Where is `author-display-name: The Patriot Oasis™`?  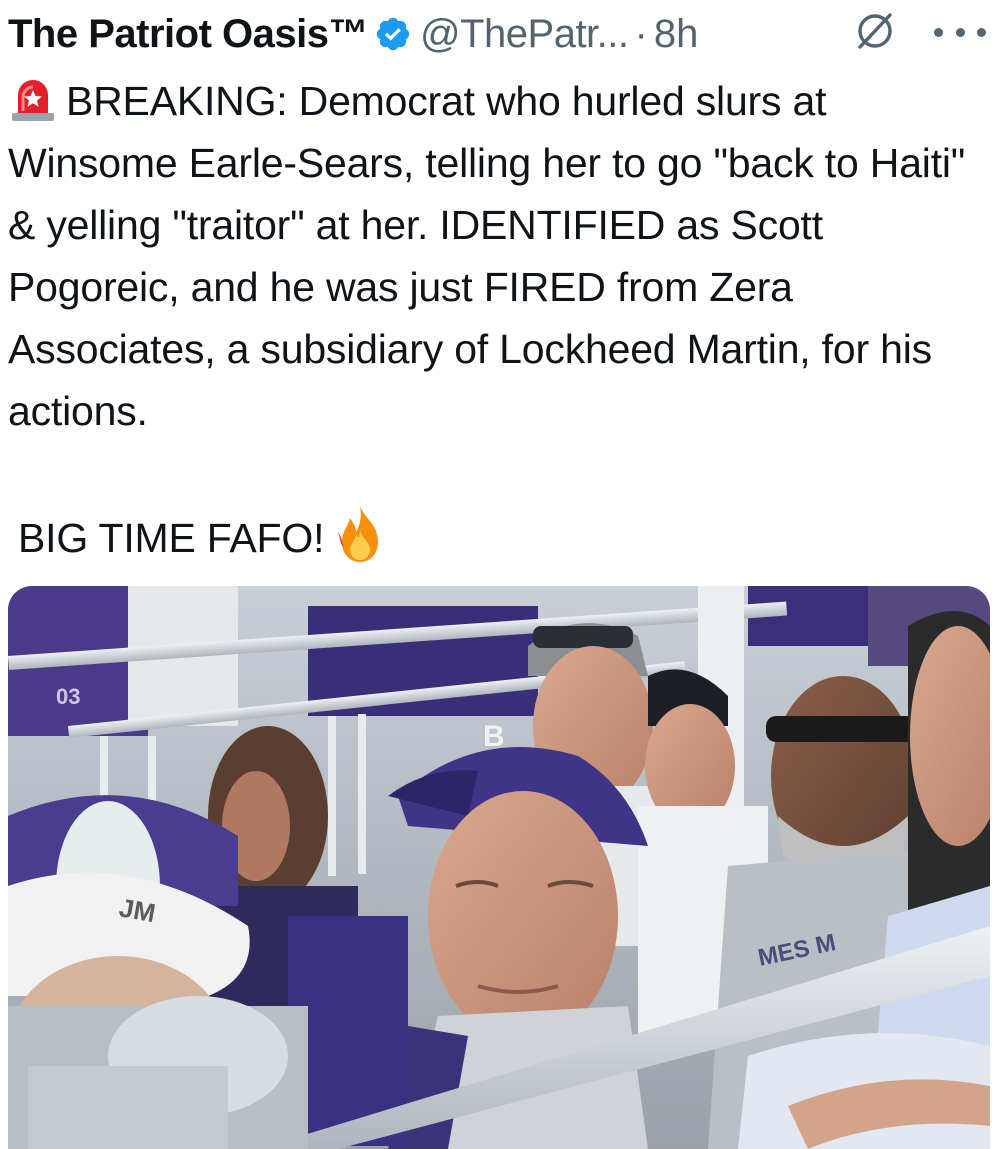 author-display-name: The Patriot Oasis™ is located at coordinates (188, 34).